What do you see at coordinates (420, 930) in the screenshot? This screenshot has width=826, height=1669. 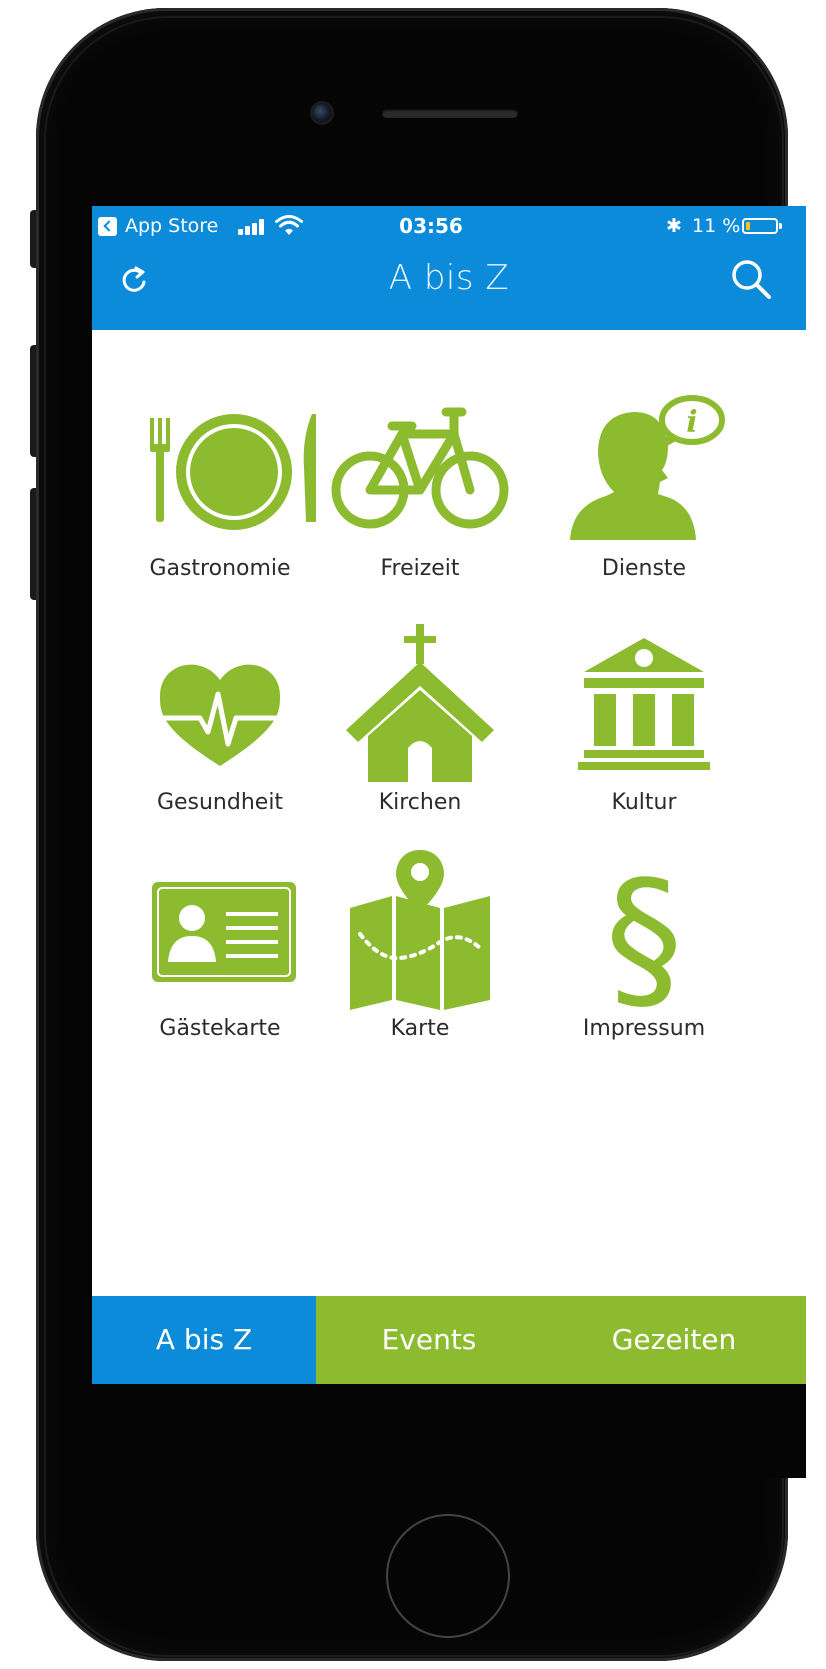 I see `map-icon` at bounding box center [420, 930].